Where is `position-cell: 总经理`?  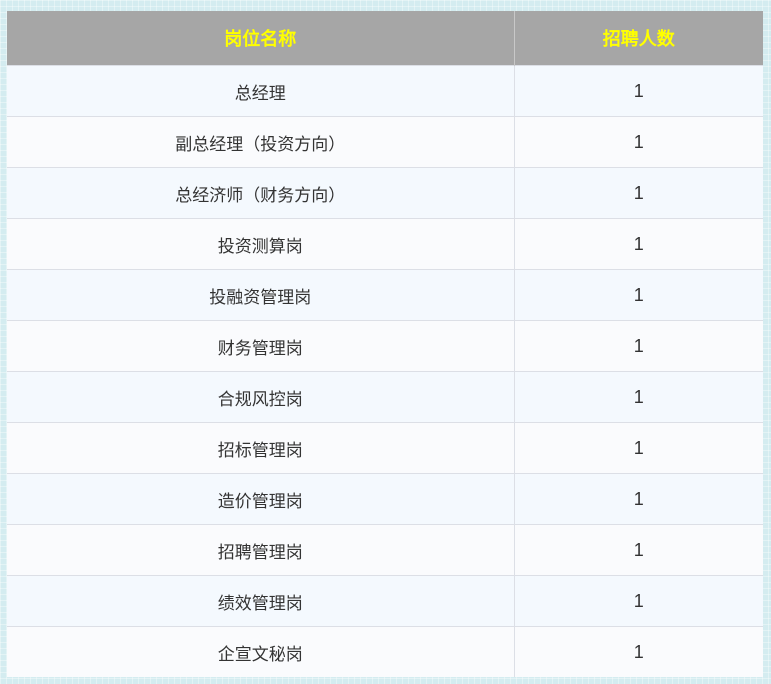
position-cell: 总经理 is located at coordinates (261, 91).